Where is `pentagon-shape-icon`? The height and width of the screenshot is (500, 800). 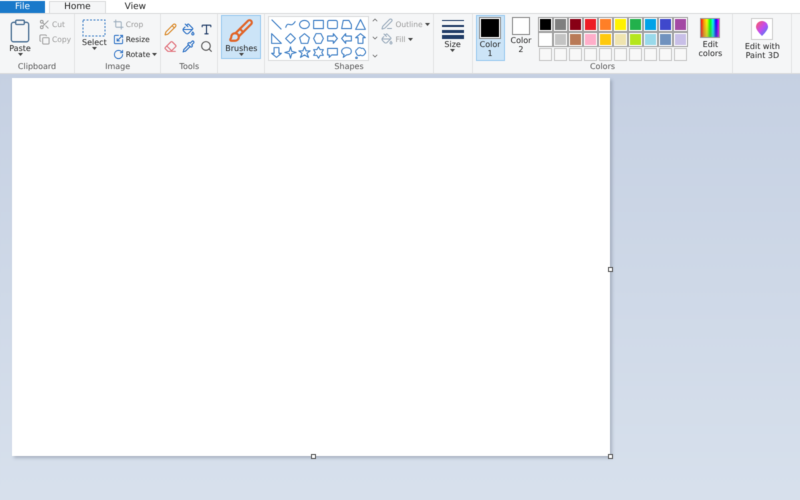 pentagon-shape-icon is located at coordinates (305, 38).